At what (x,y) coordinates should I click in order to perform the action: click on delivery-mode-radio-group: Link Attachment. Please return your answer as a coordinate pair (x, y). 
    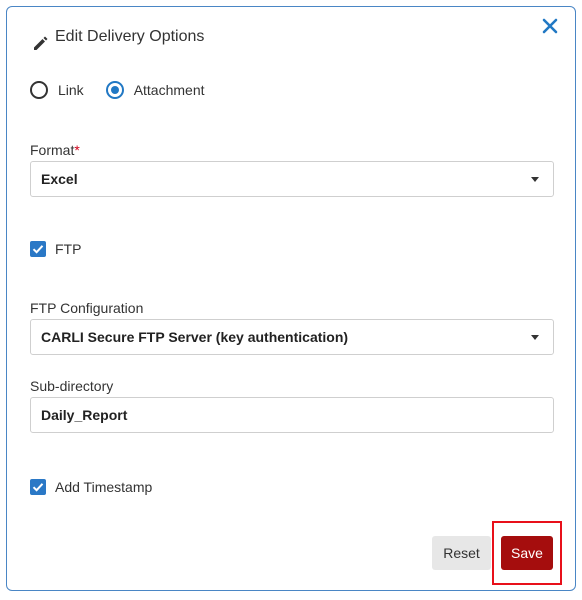
    Looking at the image, I should click on (128, 90).